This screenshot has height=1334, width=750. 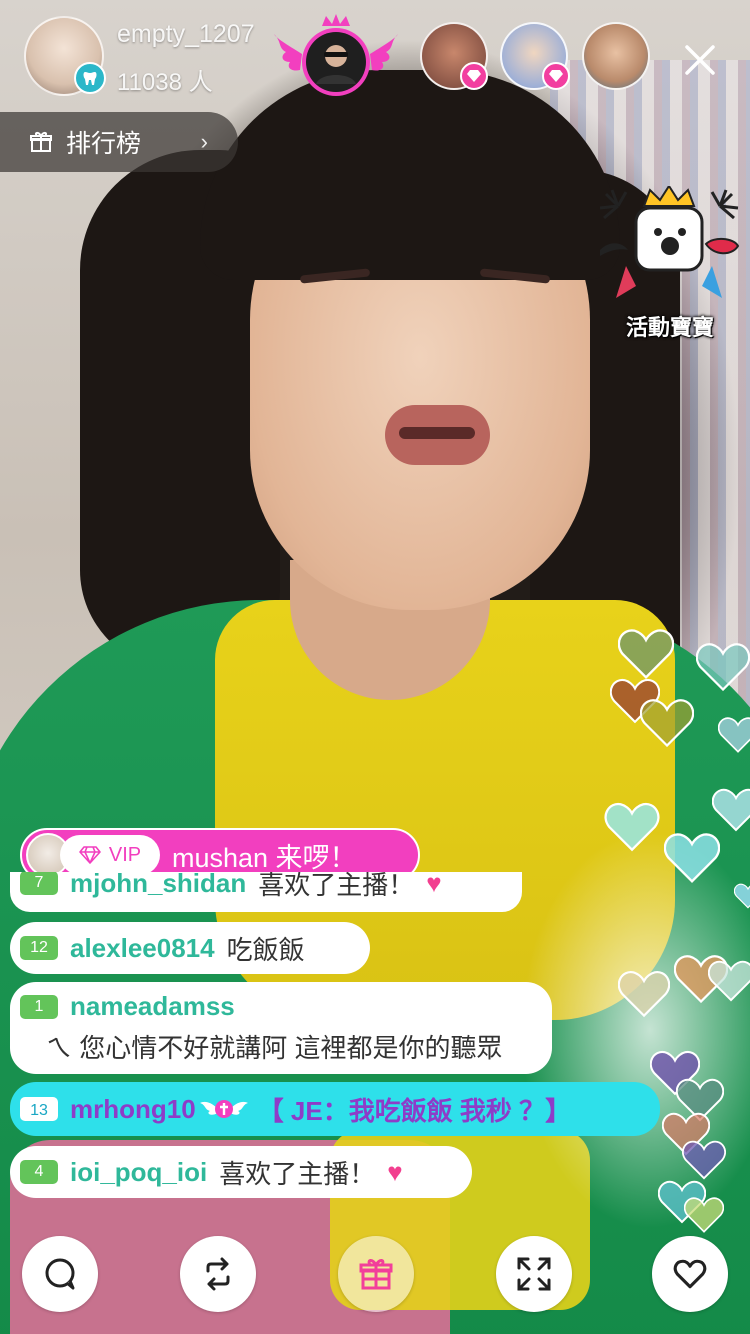 What do you see at coordinates (133, 1109) in the screenshot?
I see `chat-username: mrhong10` at bounding box center [133, 1109].